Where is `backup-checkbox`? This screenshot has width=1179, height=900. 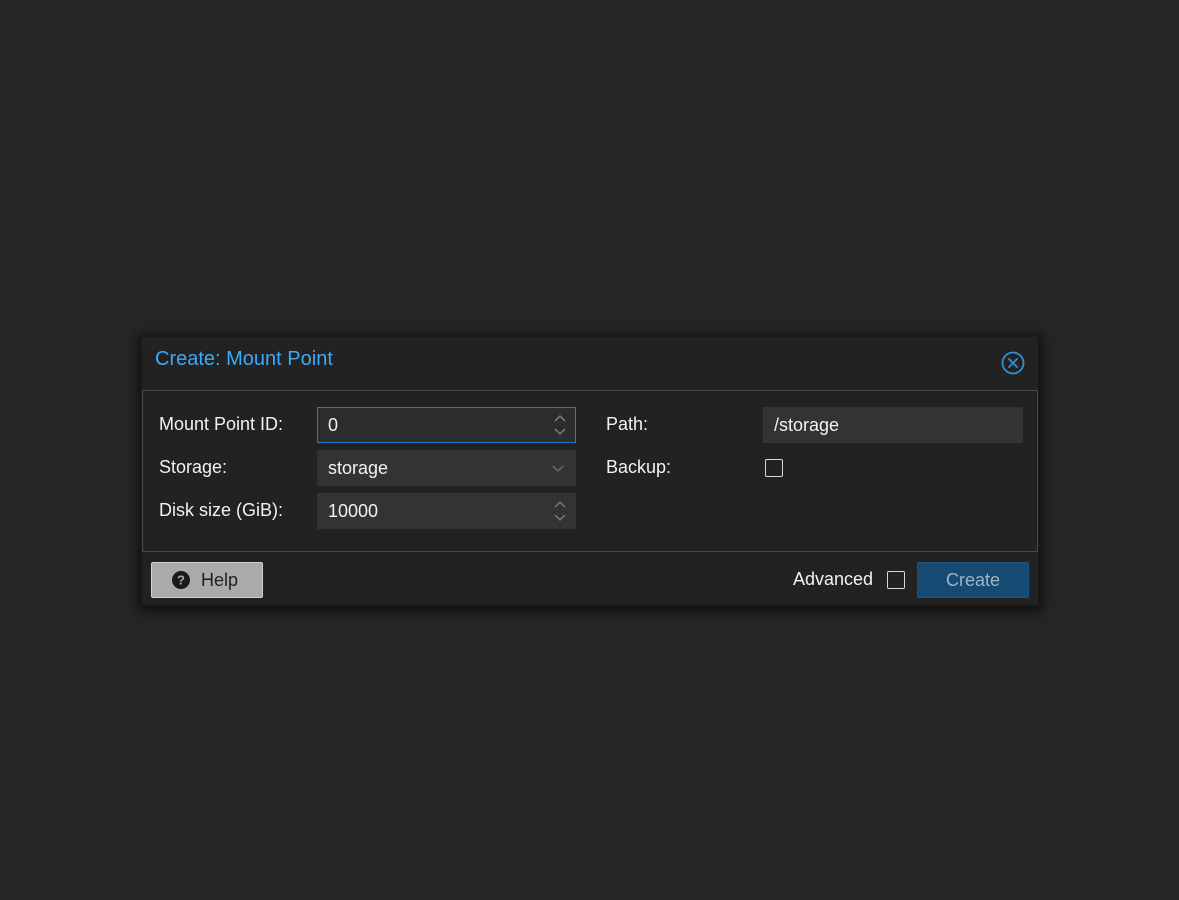
backup-checkbox is located at coordinates (774, 468).